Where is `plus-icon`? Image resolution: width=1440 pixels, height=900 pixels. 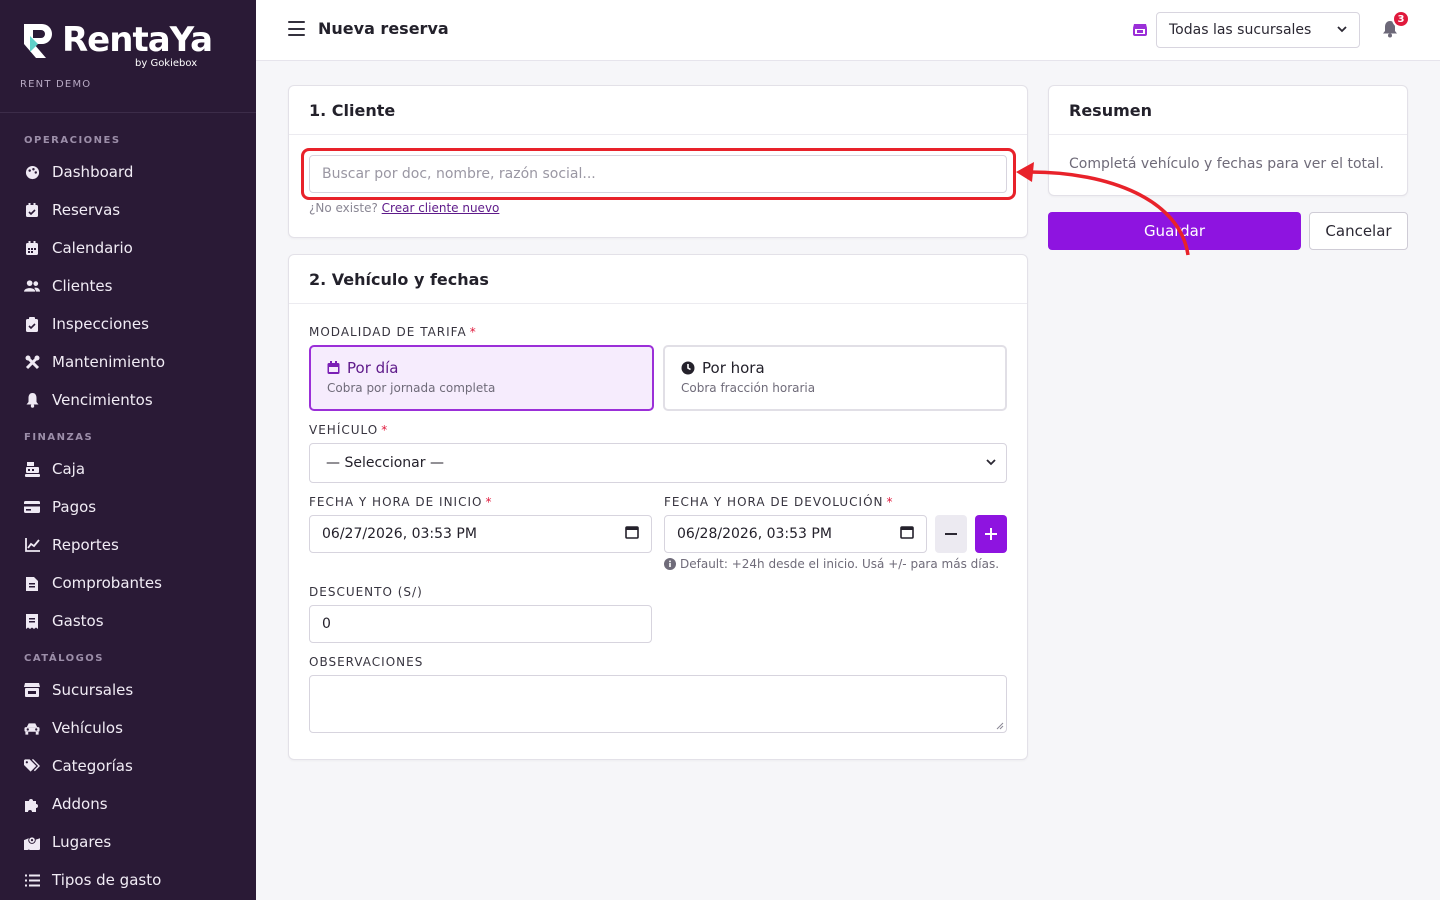 plus-icon is located at coordinates (991, 534).